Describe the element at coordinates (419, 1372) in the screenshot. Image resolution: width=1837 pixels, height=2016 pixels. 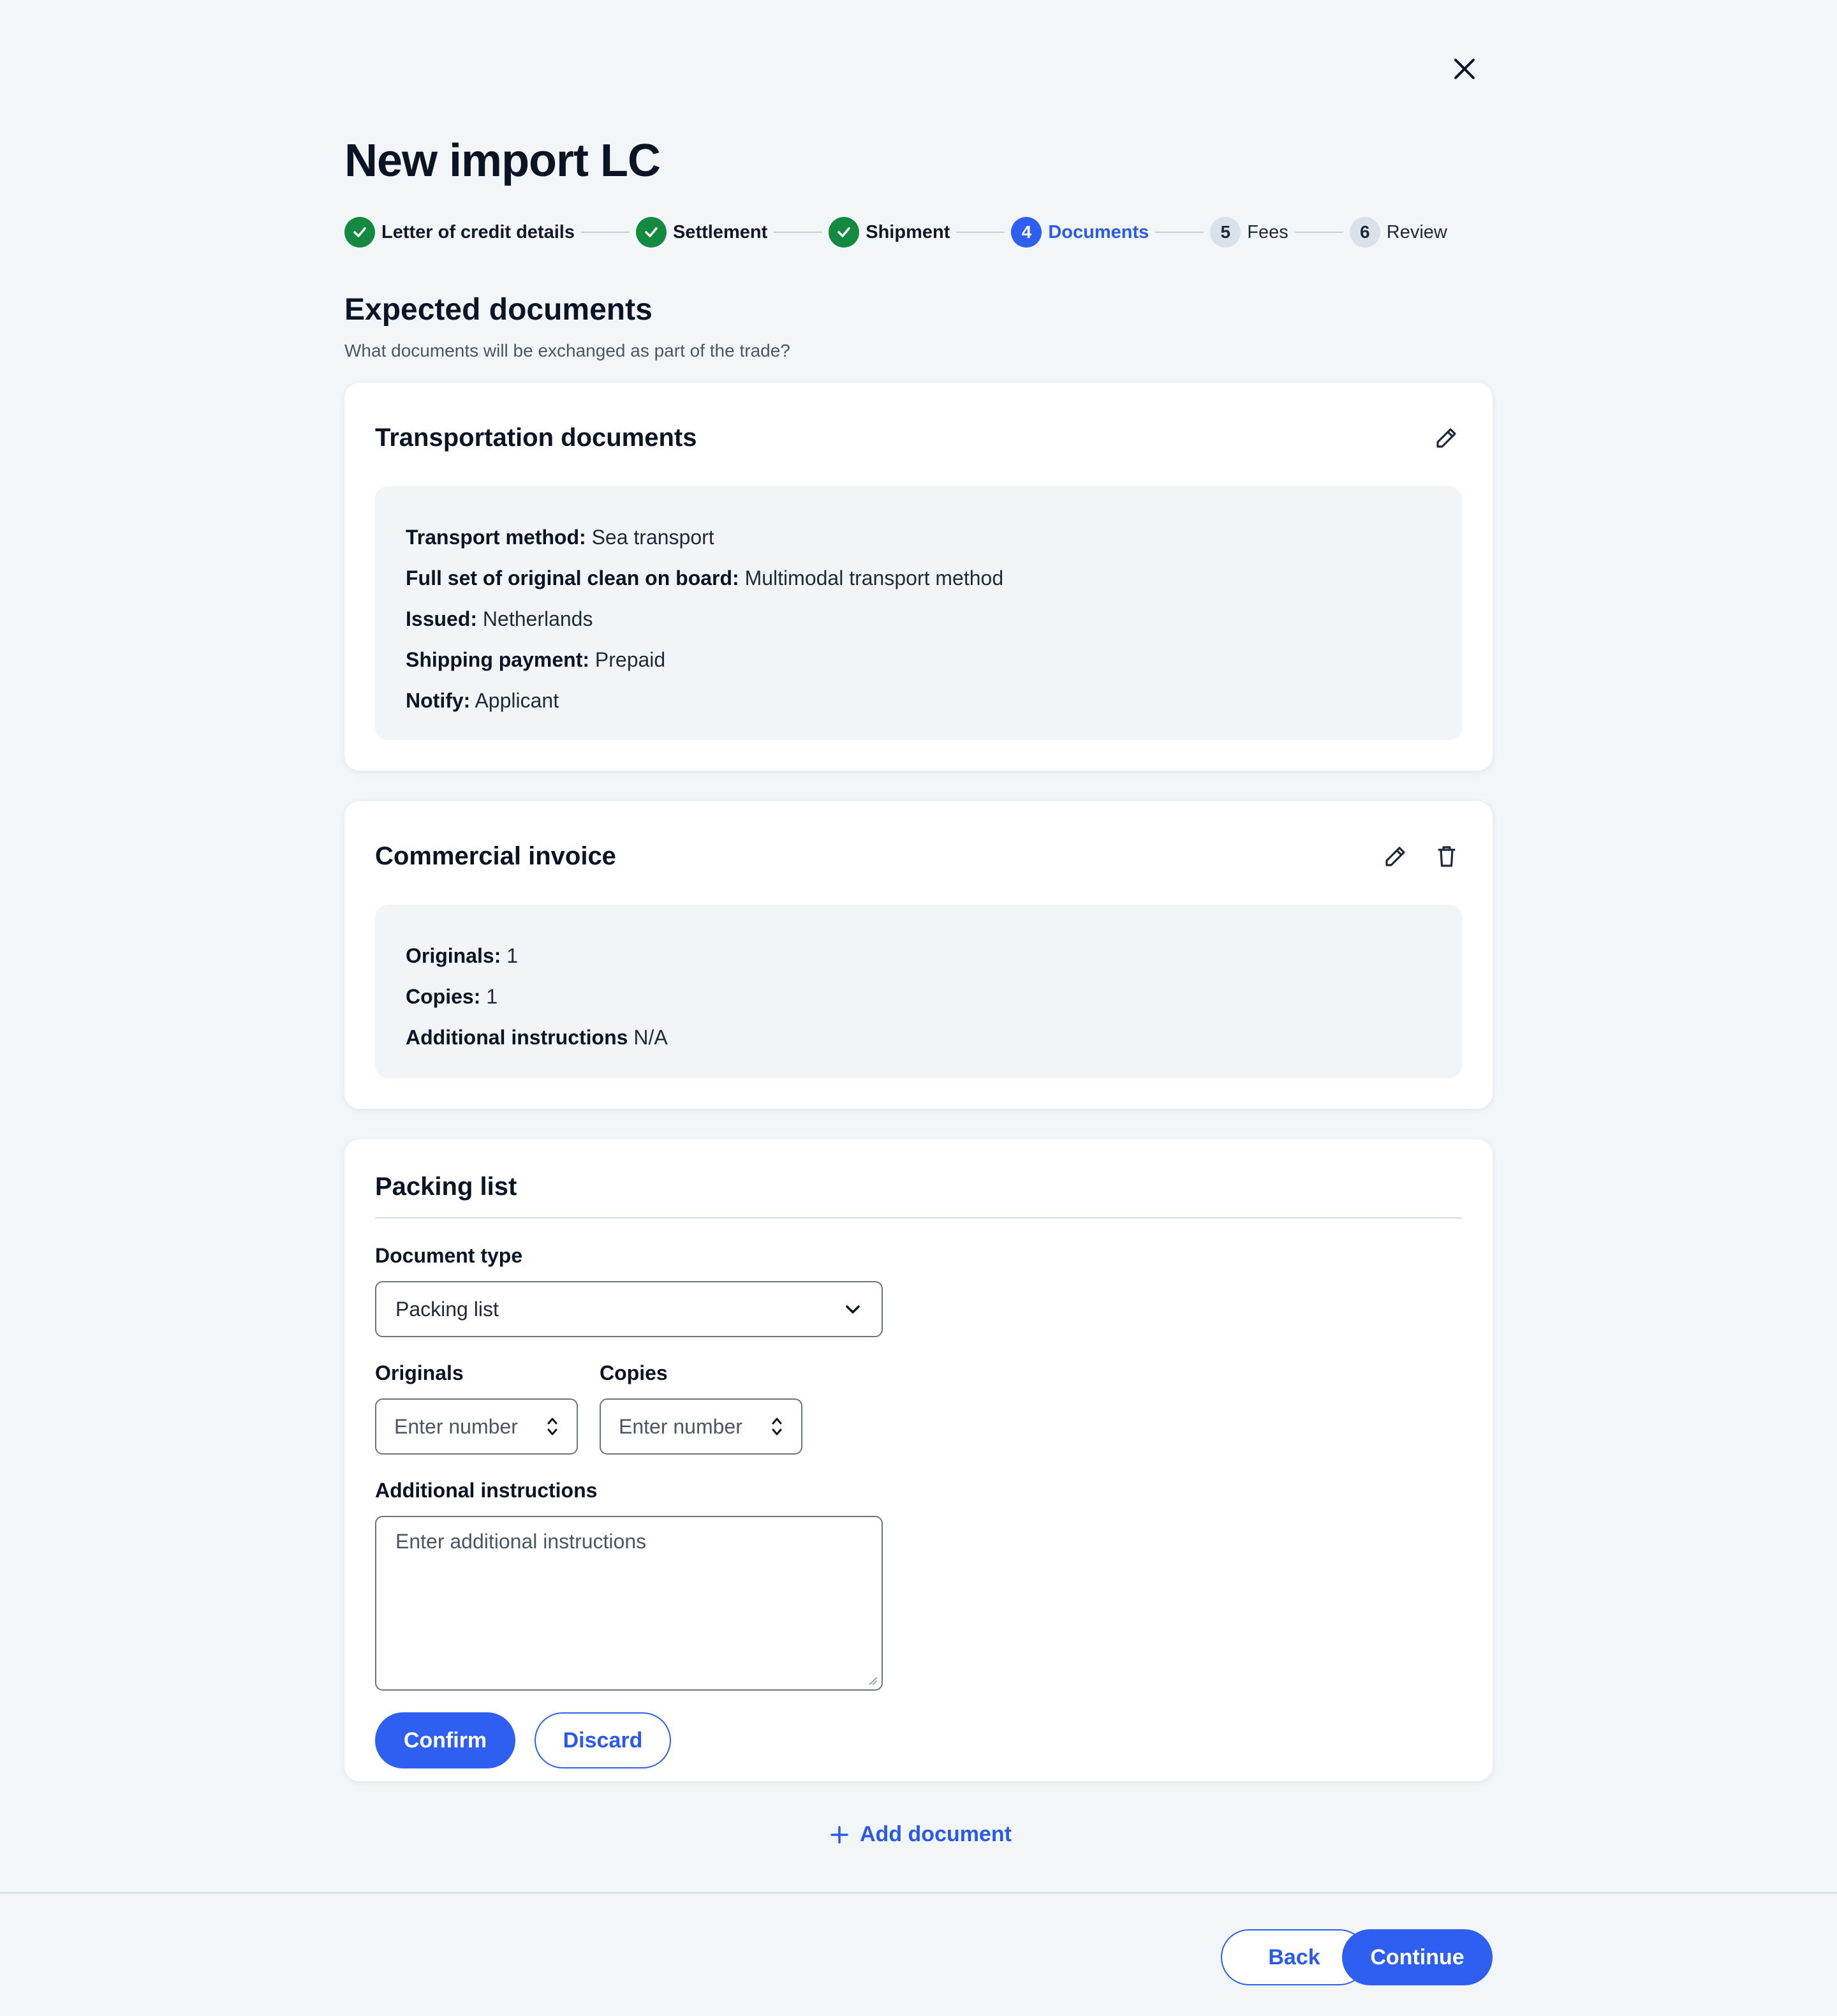
I see `originals-label: Originals` at that location.